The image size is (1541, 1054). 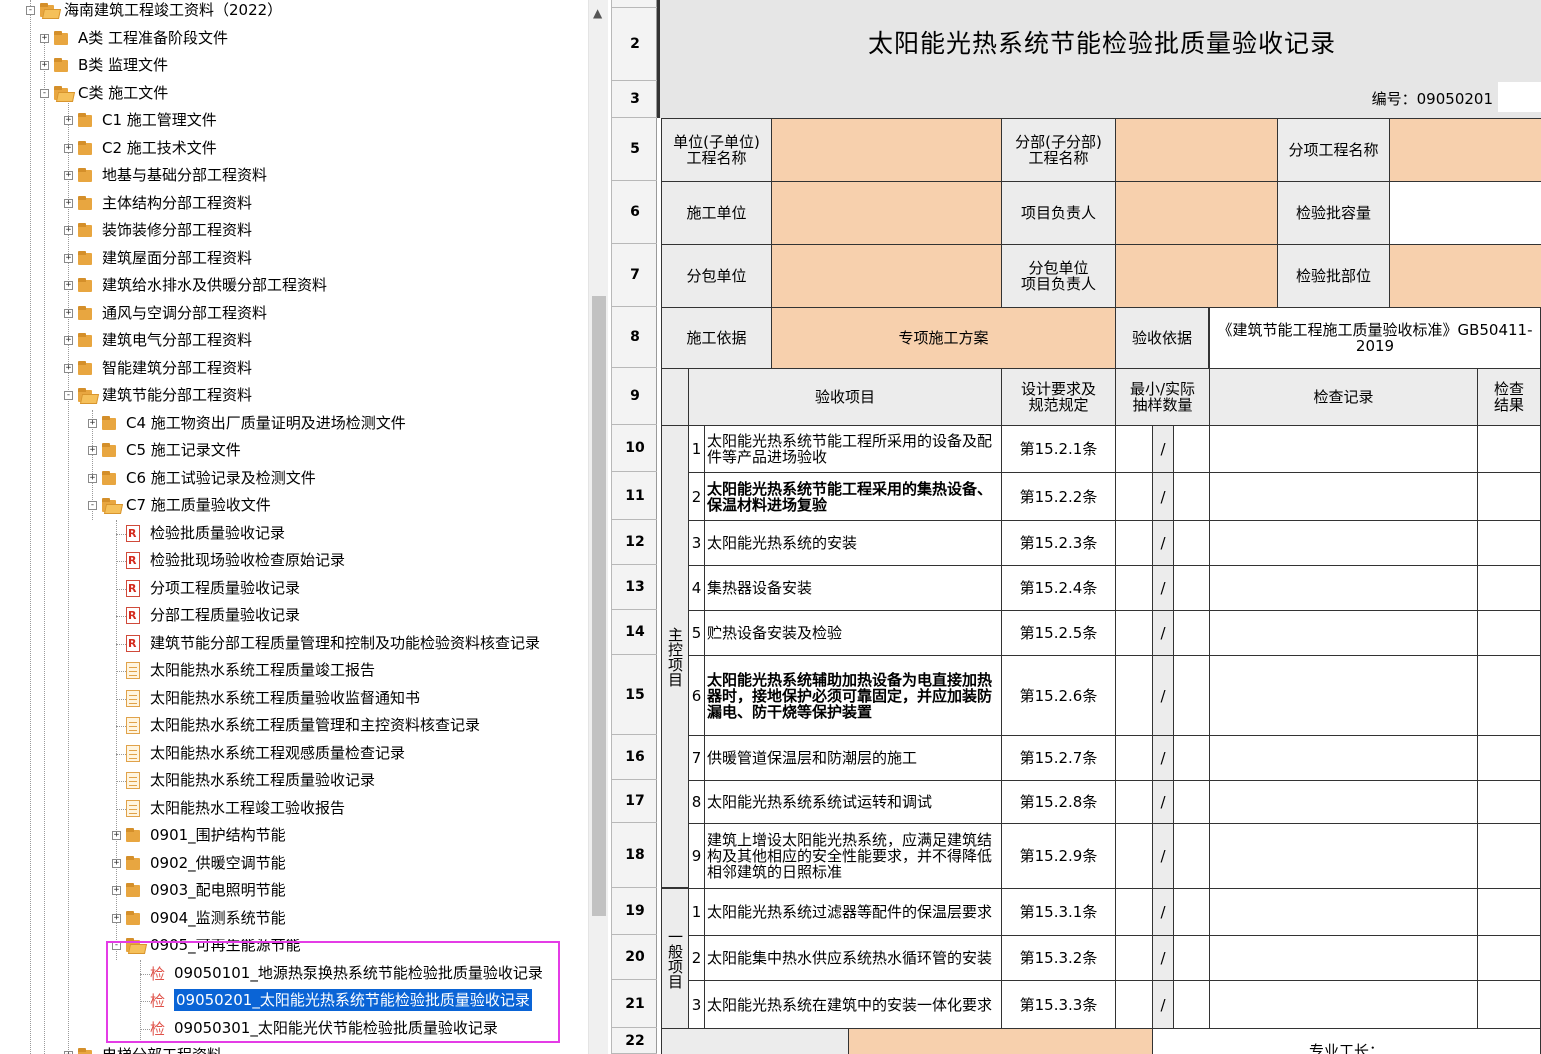 What do you see at coordinates (597, 13) in the screenshot?
I see `scroll-up-arrow-icon: ▲` at bounding box center [597, 13].